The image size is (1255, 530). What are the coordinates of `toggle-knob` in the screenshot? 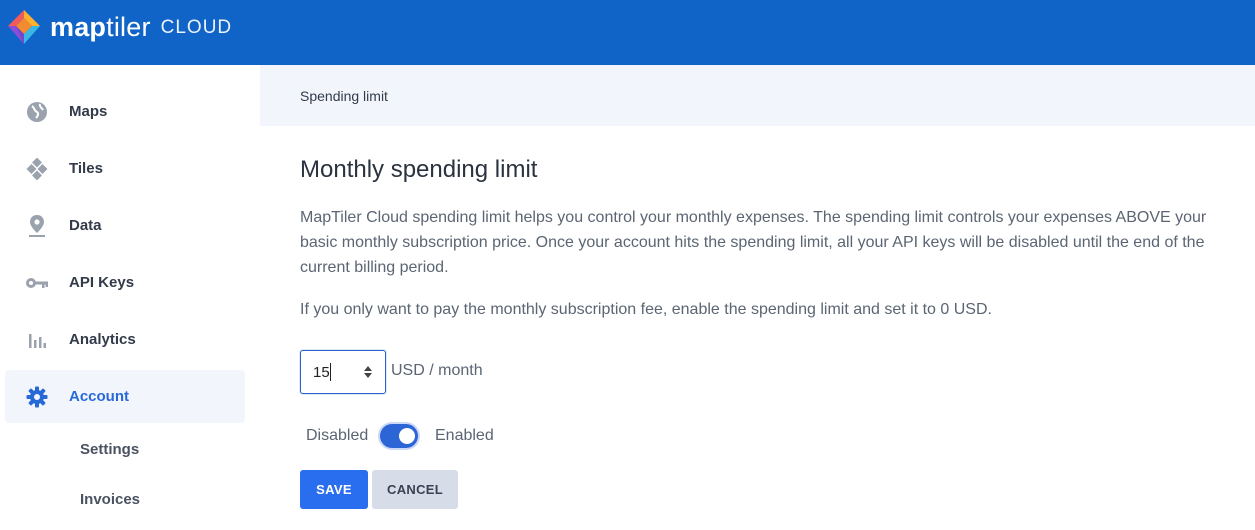 It's located at (407, 436).